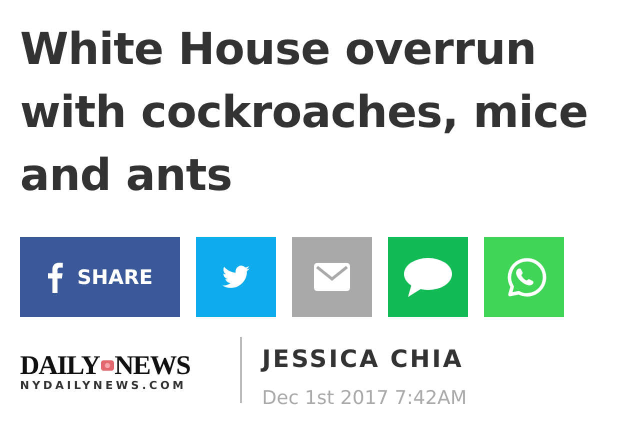 The width and height of the screenshot is (640, 423). What do you see at coordinates (152, 365) in the screenshot?
I see `logo-text: NEWS` at bounding box center [152, 365].